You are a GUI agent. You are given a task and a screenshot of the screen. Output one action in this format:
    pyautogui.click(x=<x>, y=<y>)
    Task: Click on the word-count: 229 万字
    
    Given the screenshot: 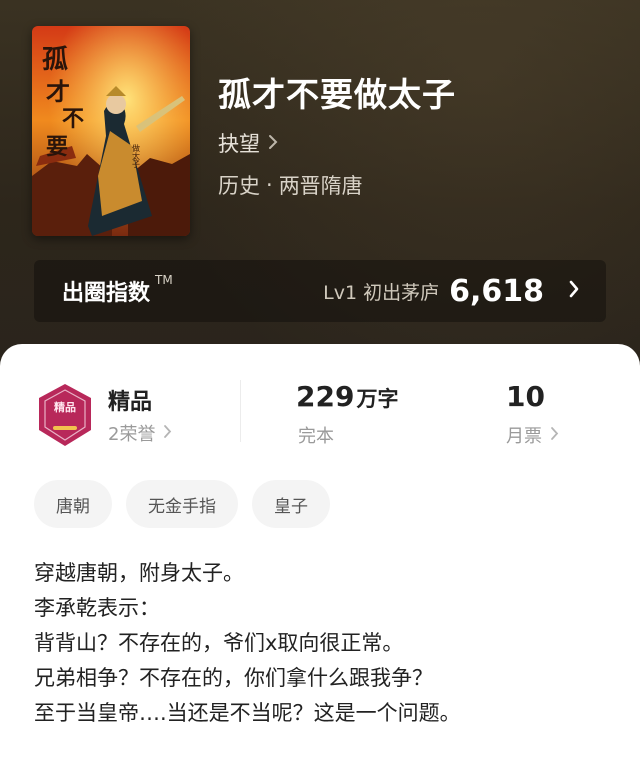 What is the action you would take?
    pyautogui.click(x=347, y=396)
    